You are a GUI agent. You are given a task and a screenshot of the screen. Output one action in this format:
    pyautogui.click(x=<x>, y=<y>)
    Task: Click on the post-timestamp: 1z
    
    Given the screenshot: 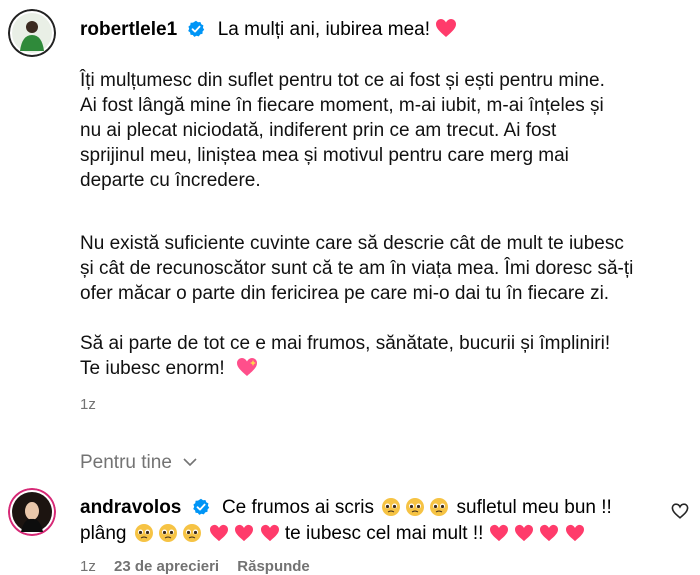 What is the action you would take?
    pyautogui.click(x=88, y=404)
    